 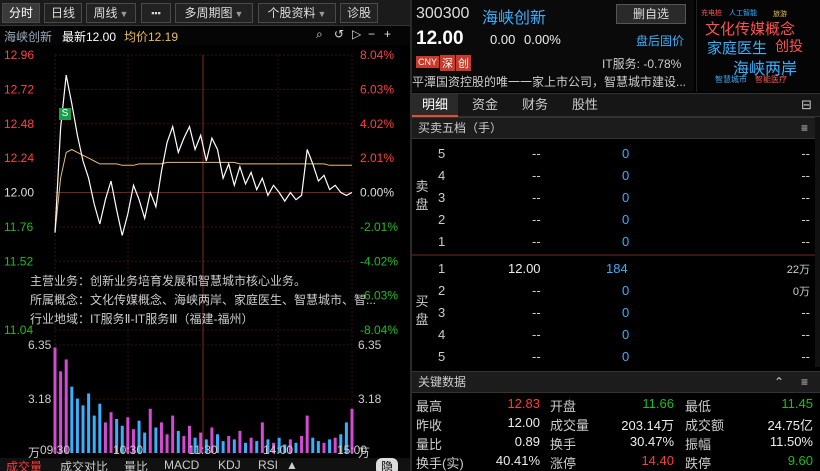 What do you see at coordinates (239, 14) in the screenshot?
I see `chevron-down-icon: ▼` at bounding box center [239, 14].